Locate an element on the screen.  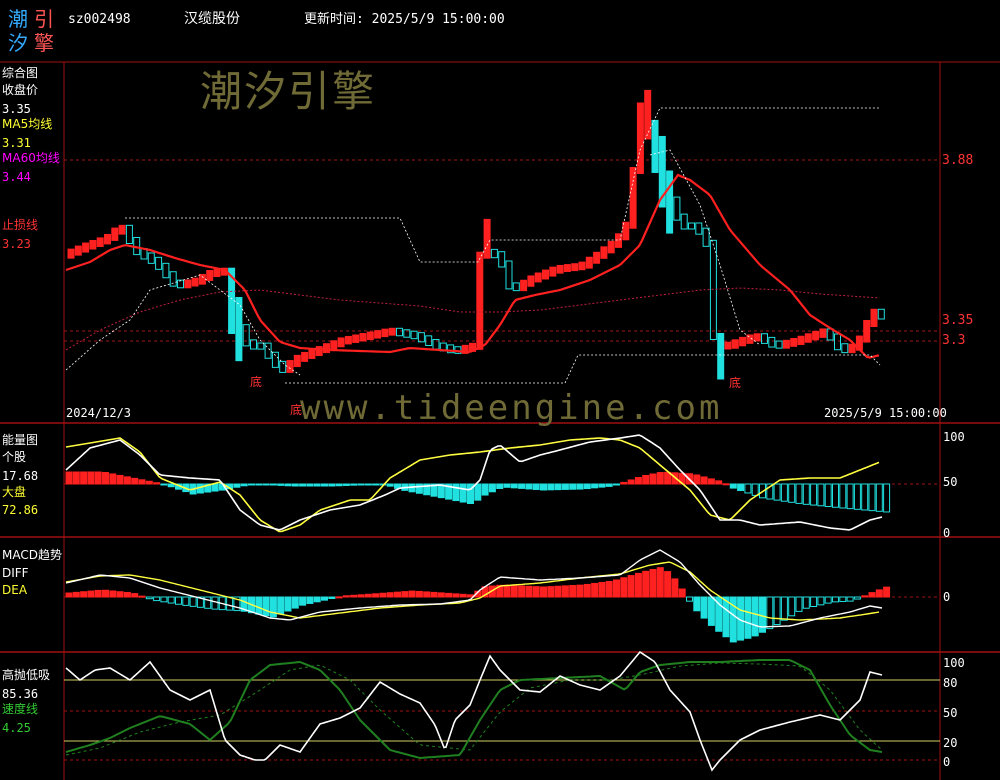
panel4-title: 高抛低吸 is located at coordinates (26, 675).